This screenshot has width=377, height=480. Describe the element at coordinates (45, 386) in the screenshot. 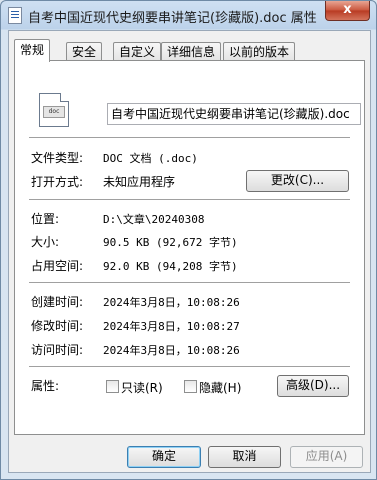

I see `attributes-label: 属性:` at that location.